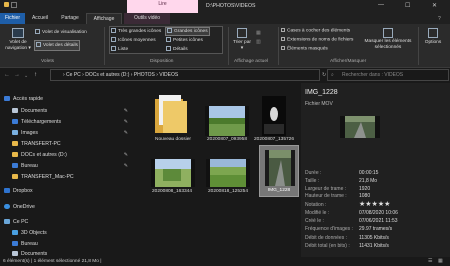  I want to click on layout-grandes-icones: Grandes icônes, so click(187, 31).